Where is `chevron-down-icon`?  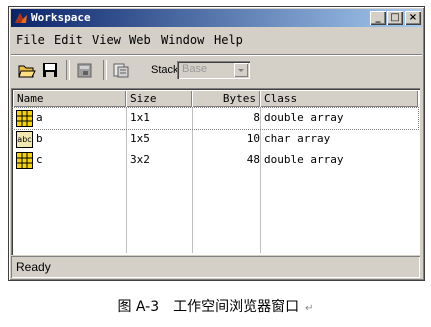 chevron-down-icon is located at coordinates (241, 70).